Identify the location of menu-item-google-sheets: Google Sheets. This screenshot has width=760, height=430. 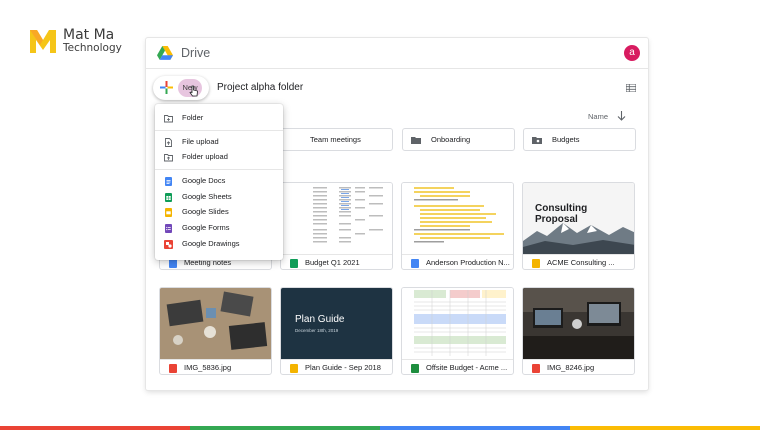
(219, 197).